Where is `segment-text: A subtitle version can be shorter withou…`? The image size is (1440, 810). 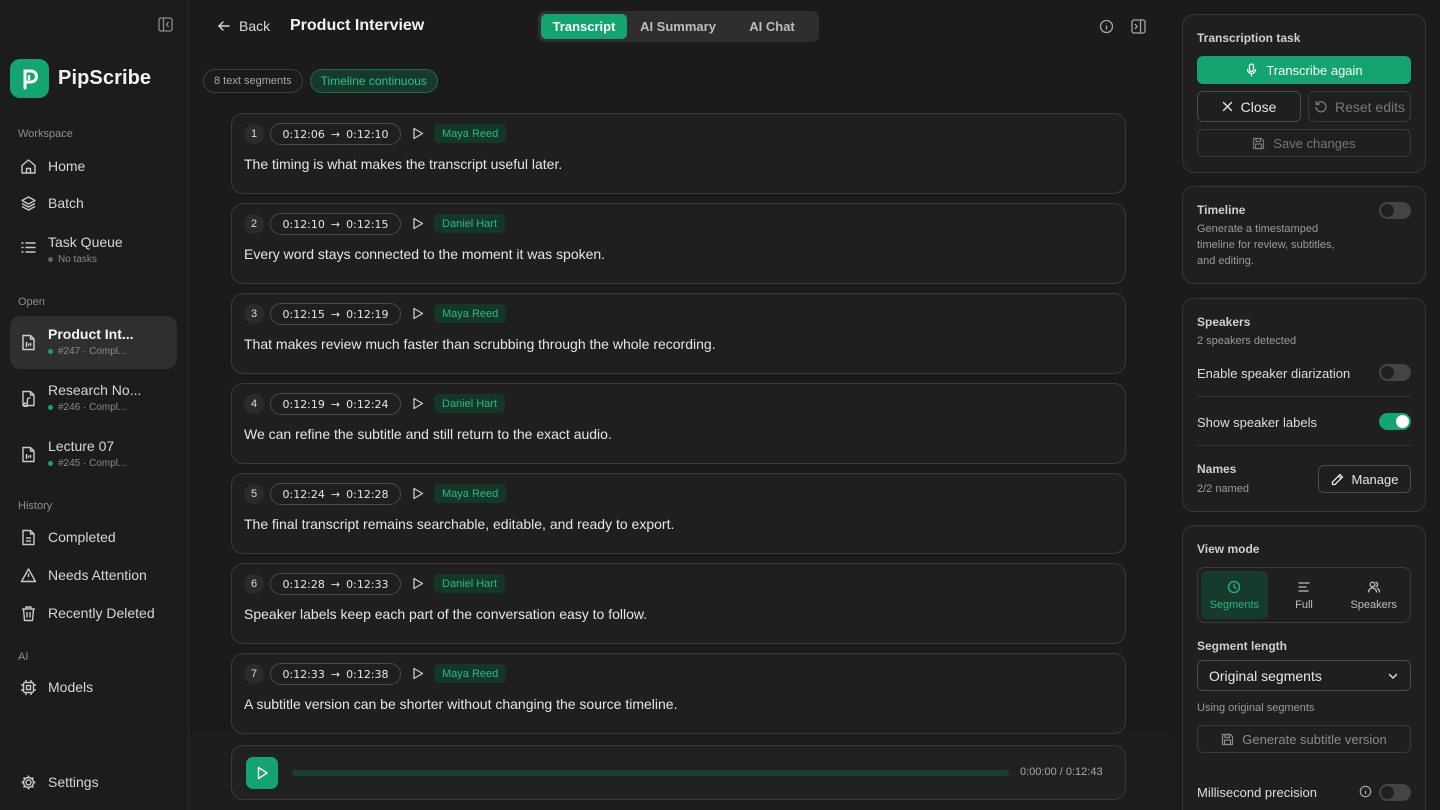
segment-text: A subtitle version can be shorter withou… is located at coordinates (460, 704).